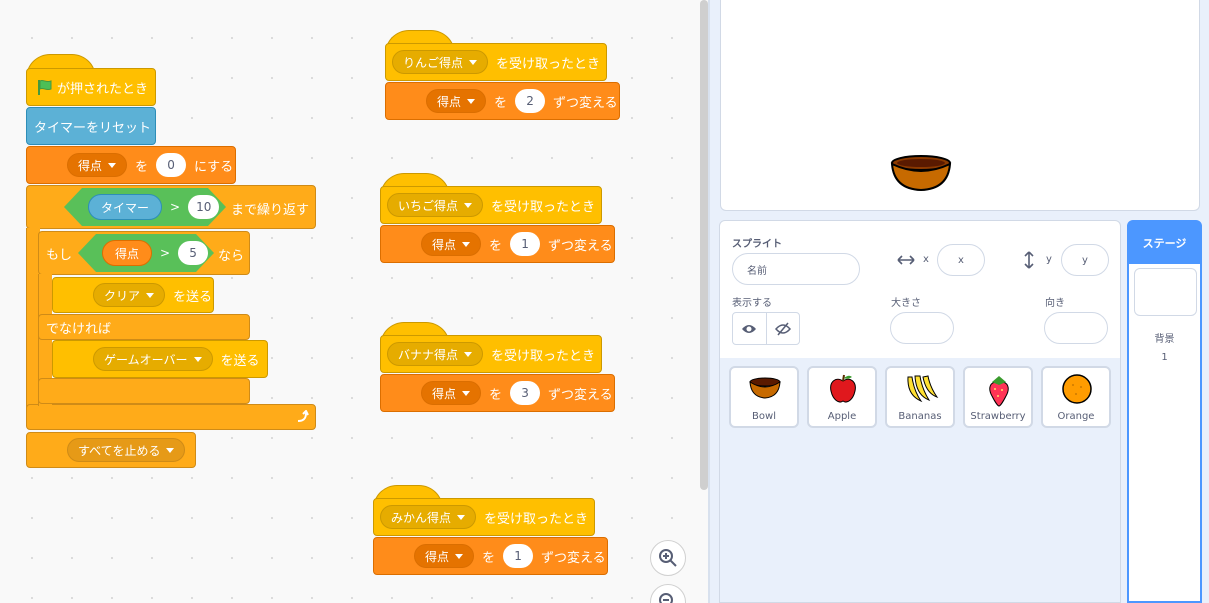 The image size is (1209, 603). What do you see at coordinates (709, 301) in the screenshot?
I see `pane-divider` at bounding box center [709, 301].